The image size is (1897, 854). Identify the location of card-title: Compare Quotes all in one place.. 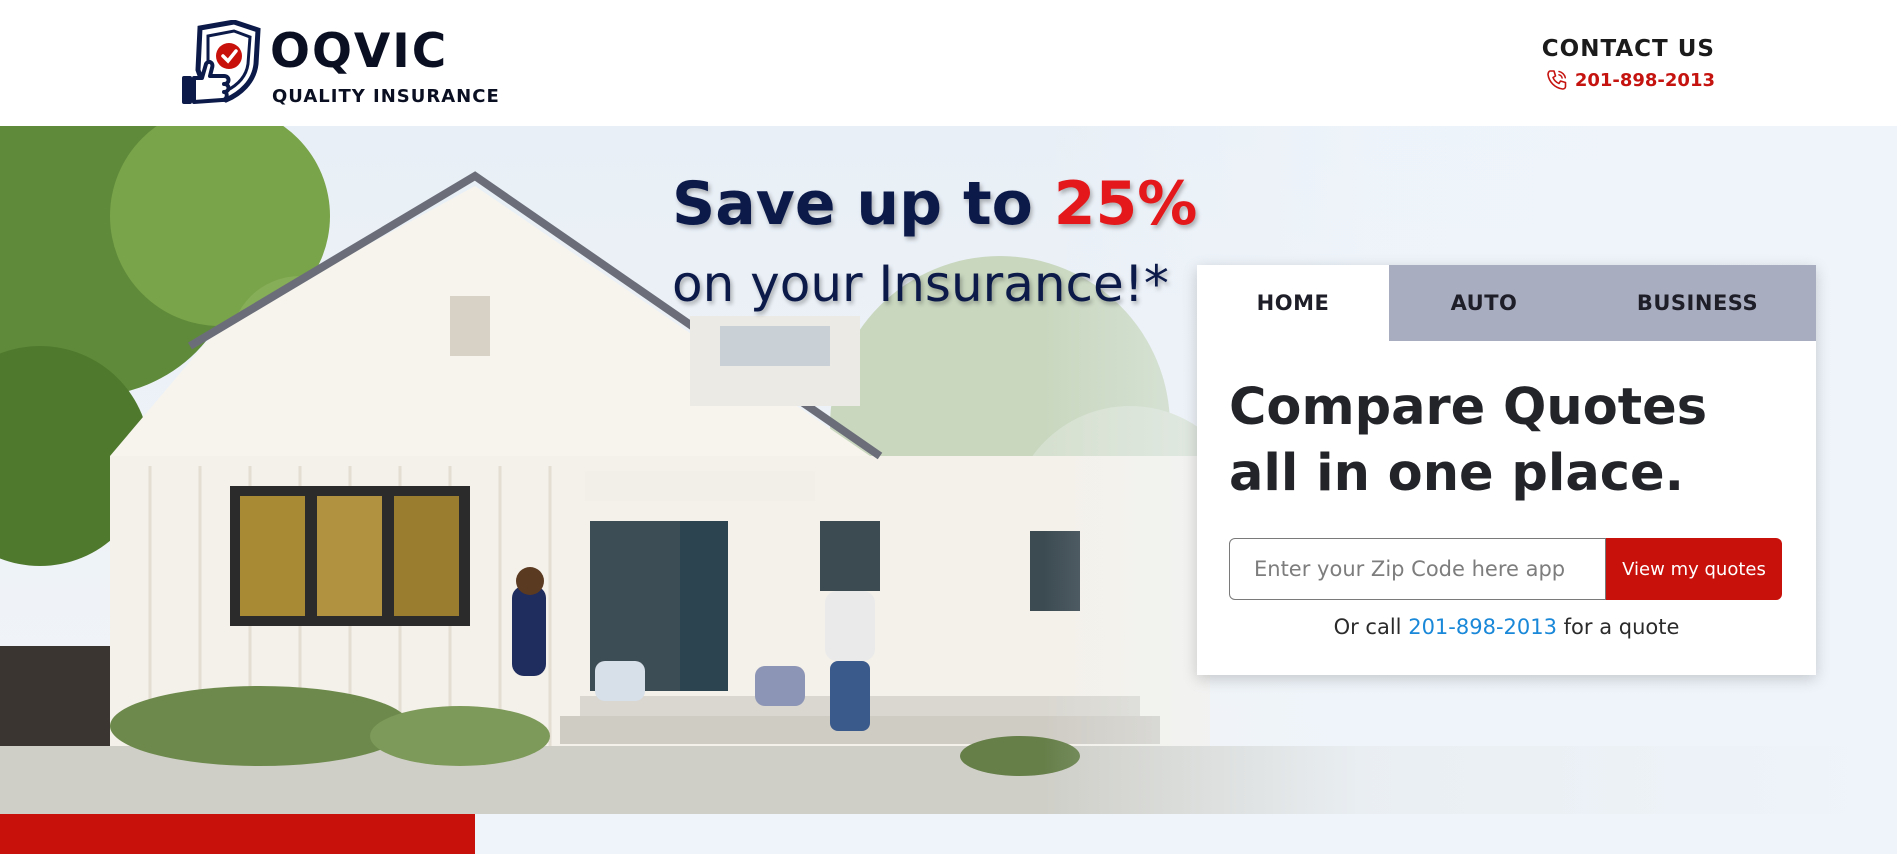
(1509, 441).